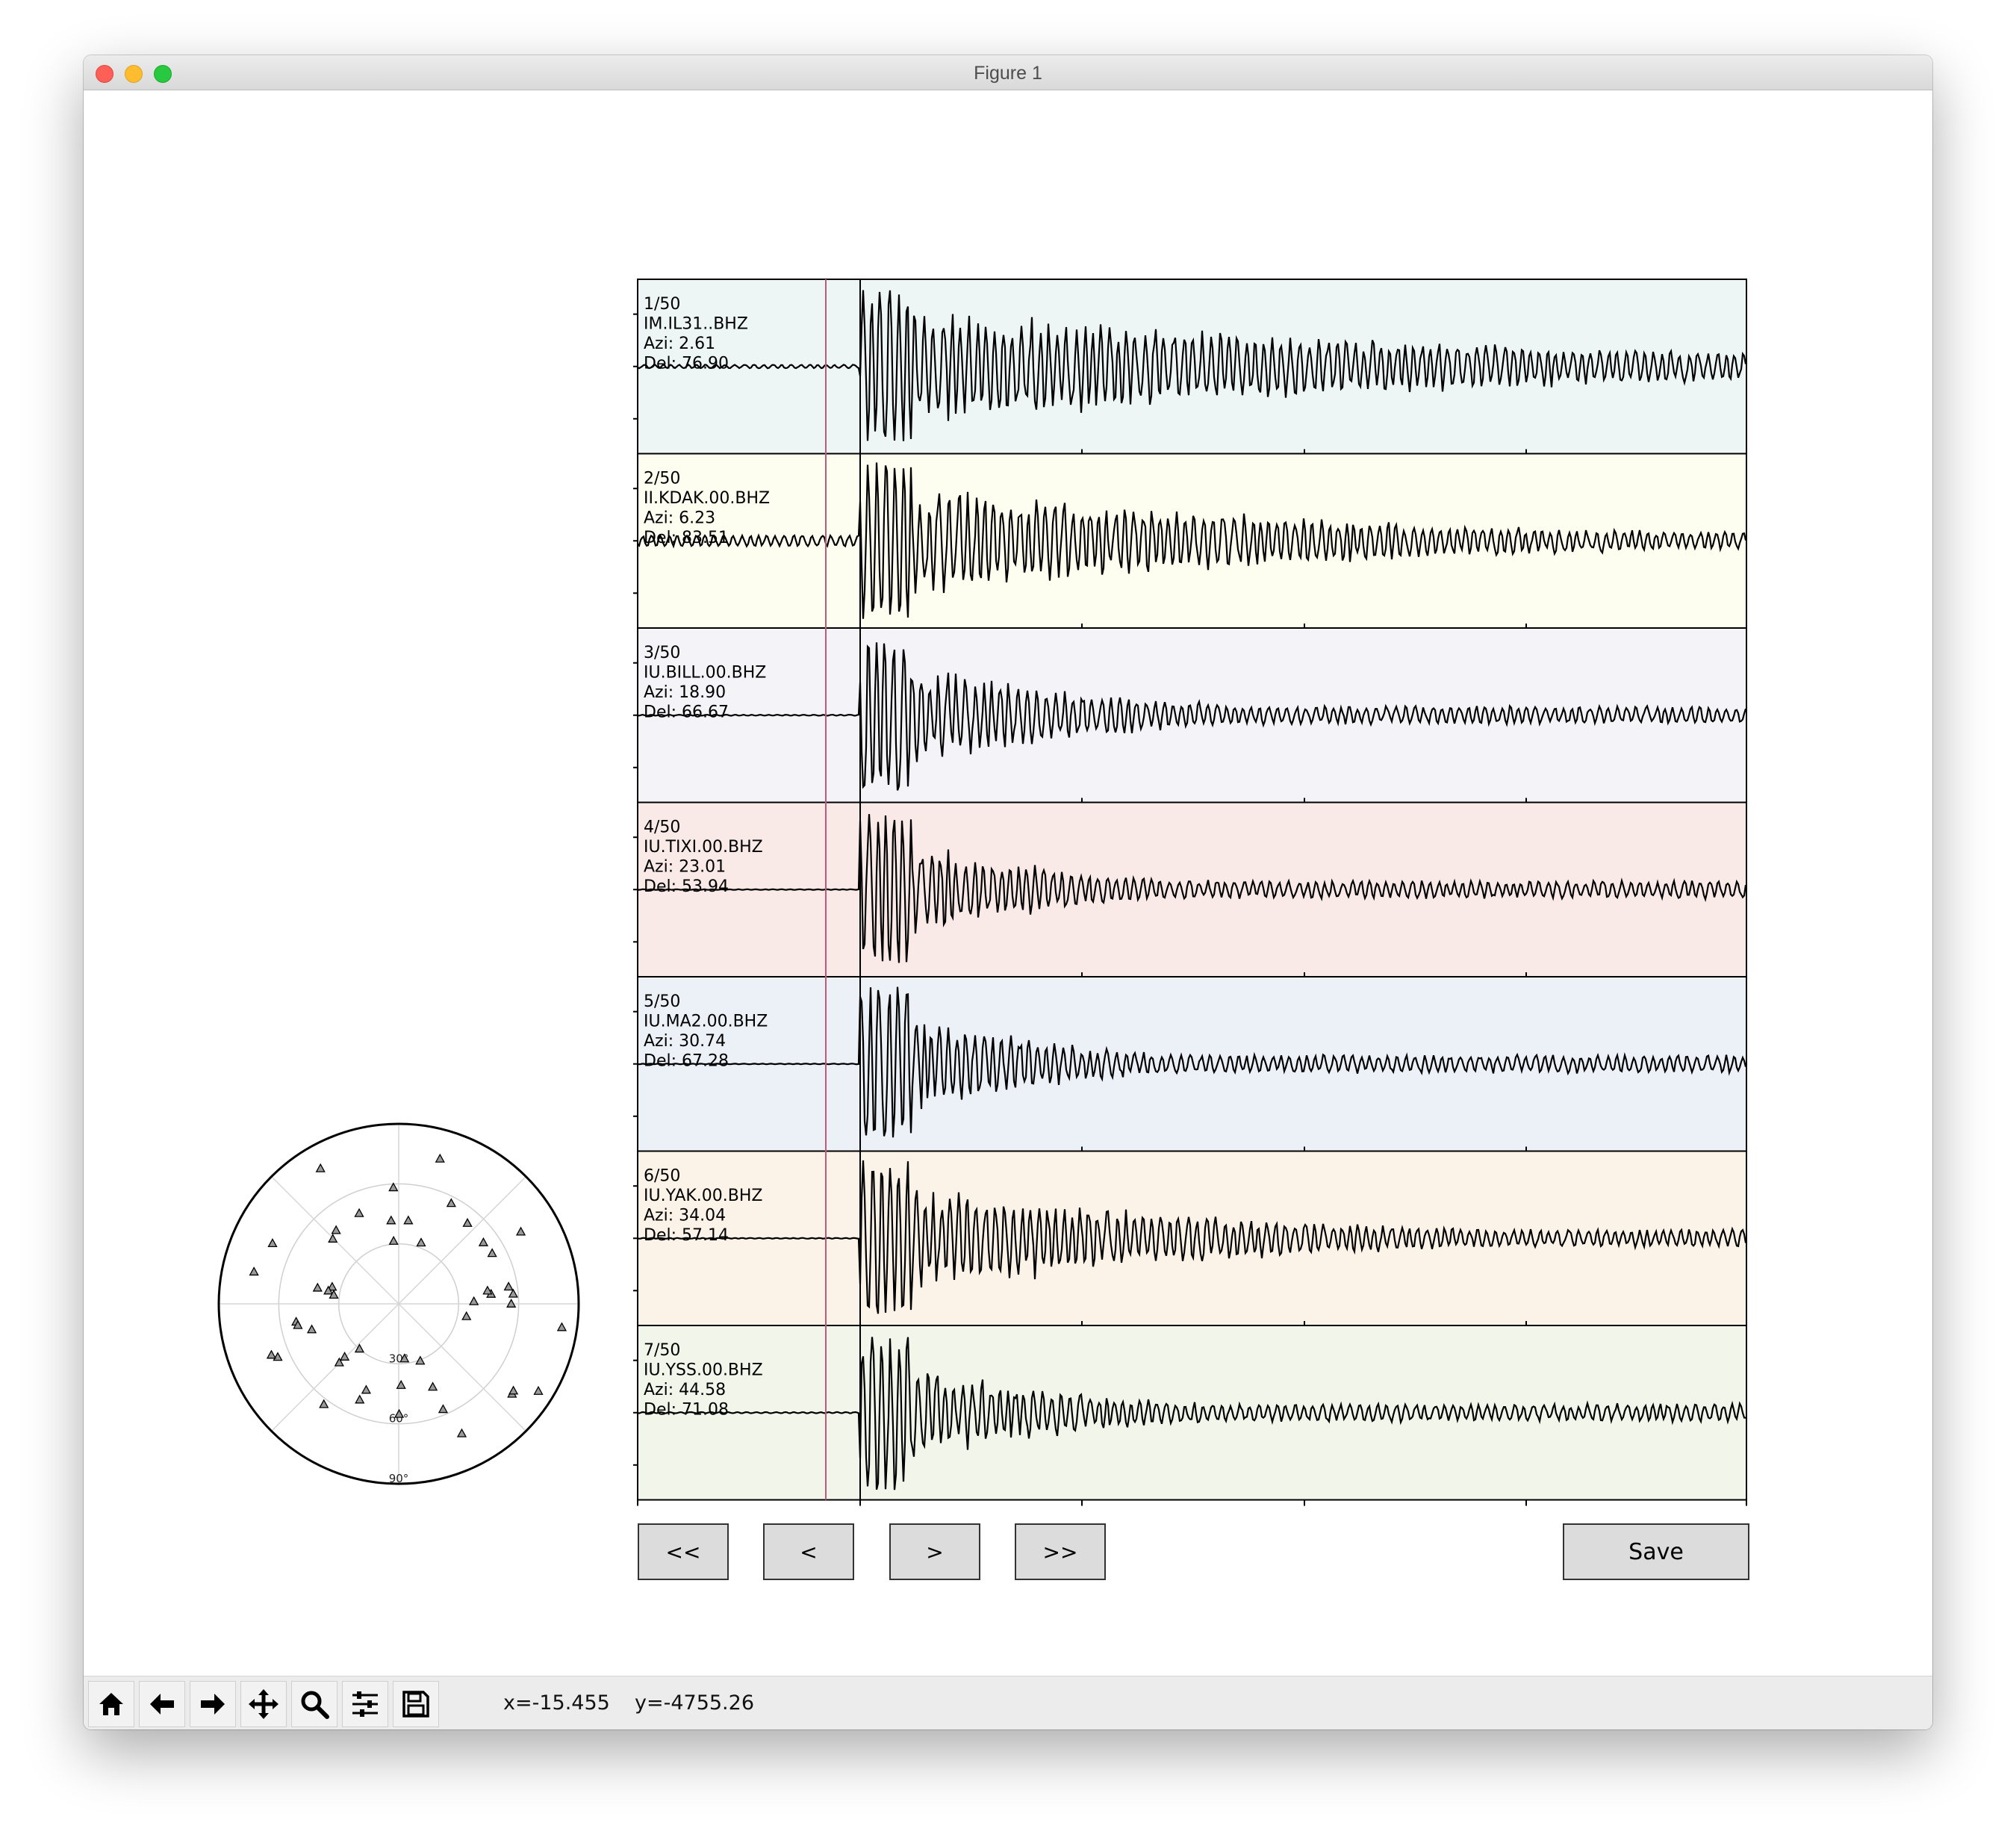 This screenshot has width=2016, height=1840. Describe the element at coordinates (1060, 1551) in the screenshot. I see `last-page-button: >>` at that location.